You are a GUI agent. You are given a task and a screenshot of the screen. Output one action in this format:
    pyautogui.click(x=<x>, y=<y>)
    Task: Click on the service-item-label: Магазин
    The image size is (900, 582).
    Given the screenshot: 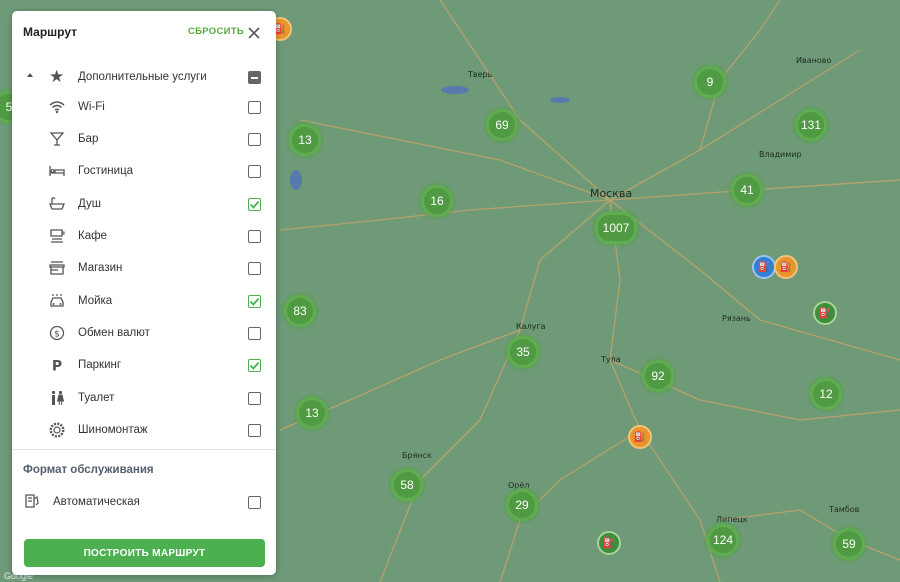 What is the action you would take?
    pyautogui.click(x=100, y=268)
    